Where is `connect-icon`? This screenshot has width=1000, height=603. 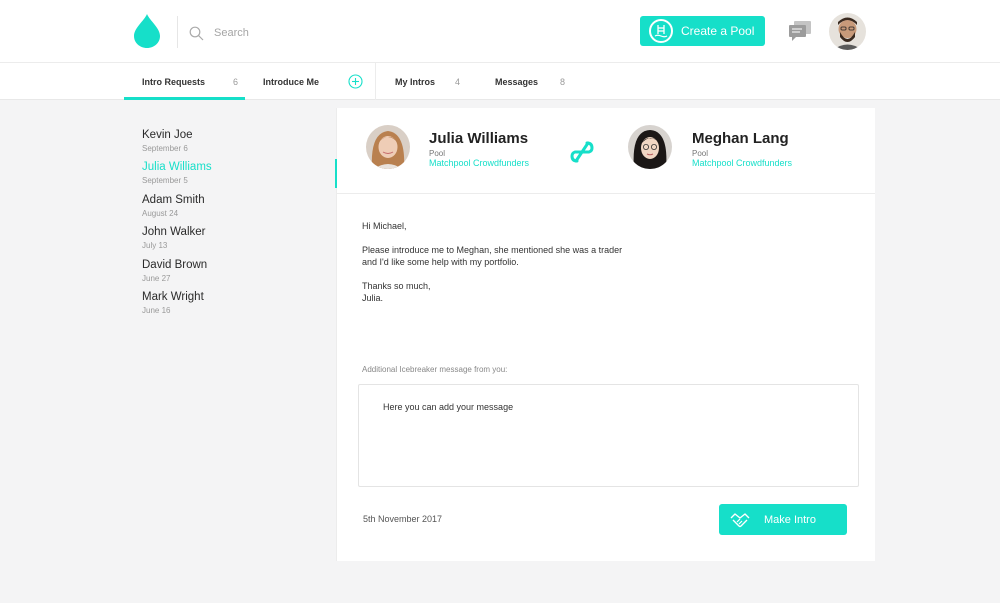
connect-icon is located at coordinates (582, 152).